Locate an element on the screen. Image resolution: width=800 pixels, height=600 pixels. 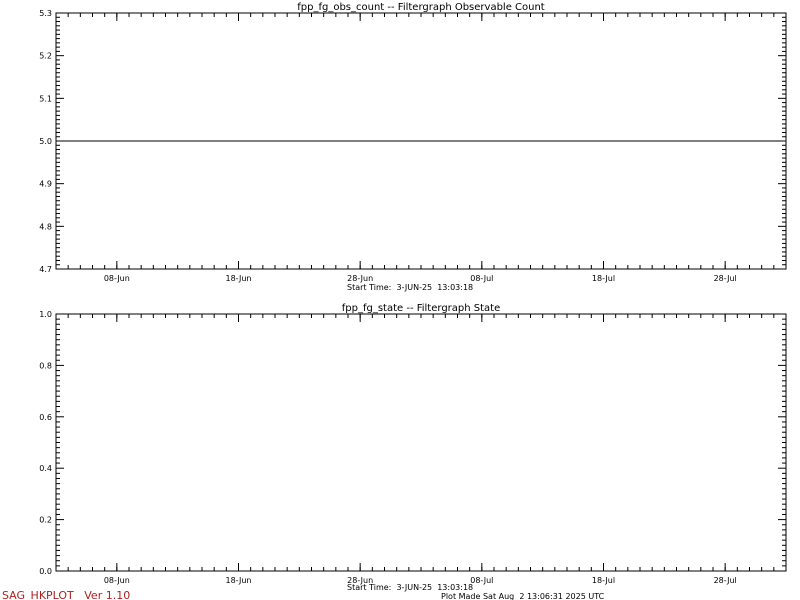
plot1-xtick-label: 08-Jun is located at coordinates (117, 278).